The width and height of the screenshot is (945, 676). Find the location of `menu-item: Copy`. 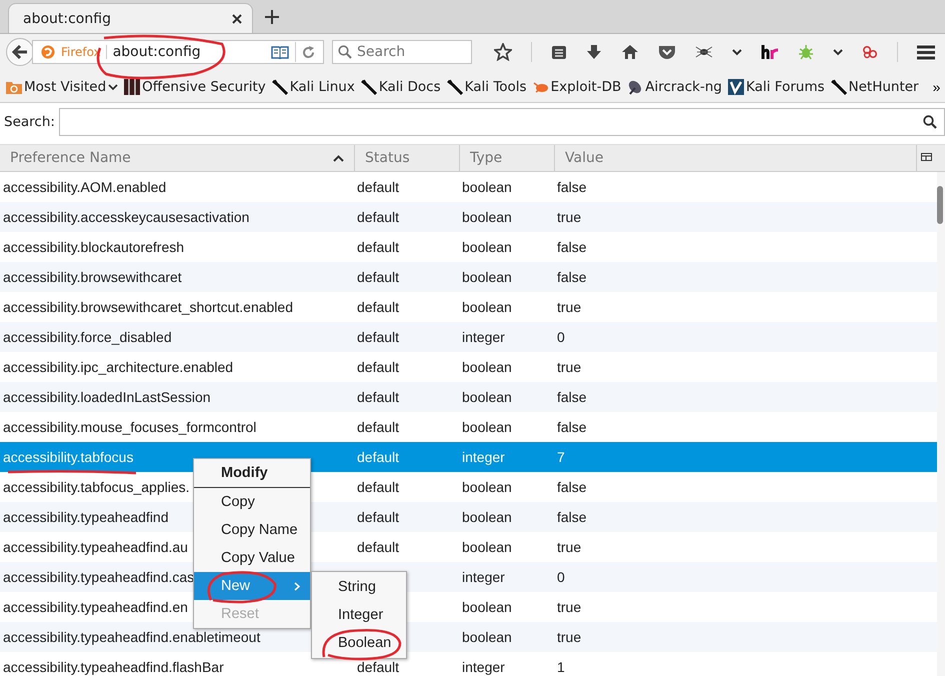

menu-item: Copy is located at coordinates (252, 502).